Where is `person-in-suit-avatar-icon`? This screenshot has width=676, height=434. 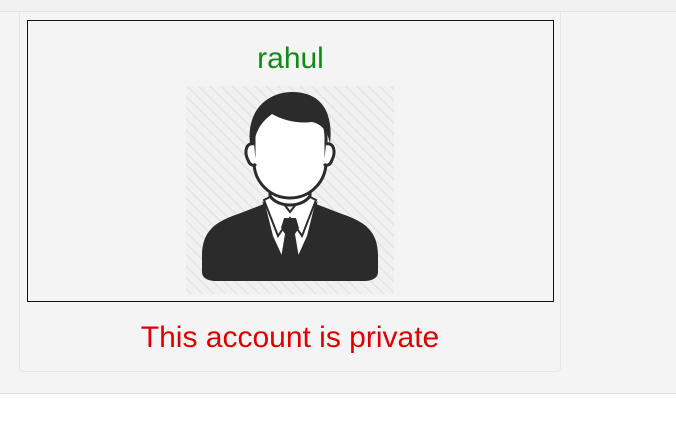
person-in-suit-avatar-icon is located at coordinates (290, 190).